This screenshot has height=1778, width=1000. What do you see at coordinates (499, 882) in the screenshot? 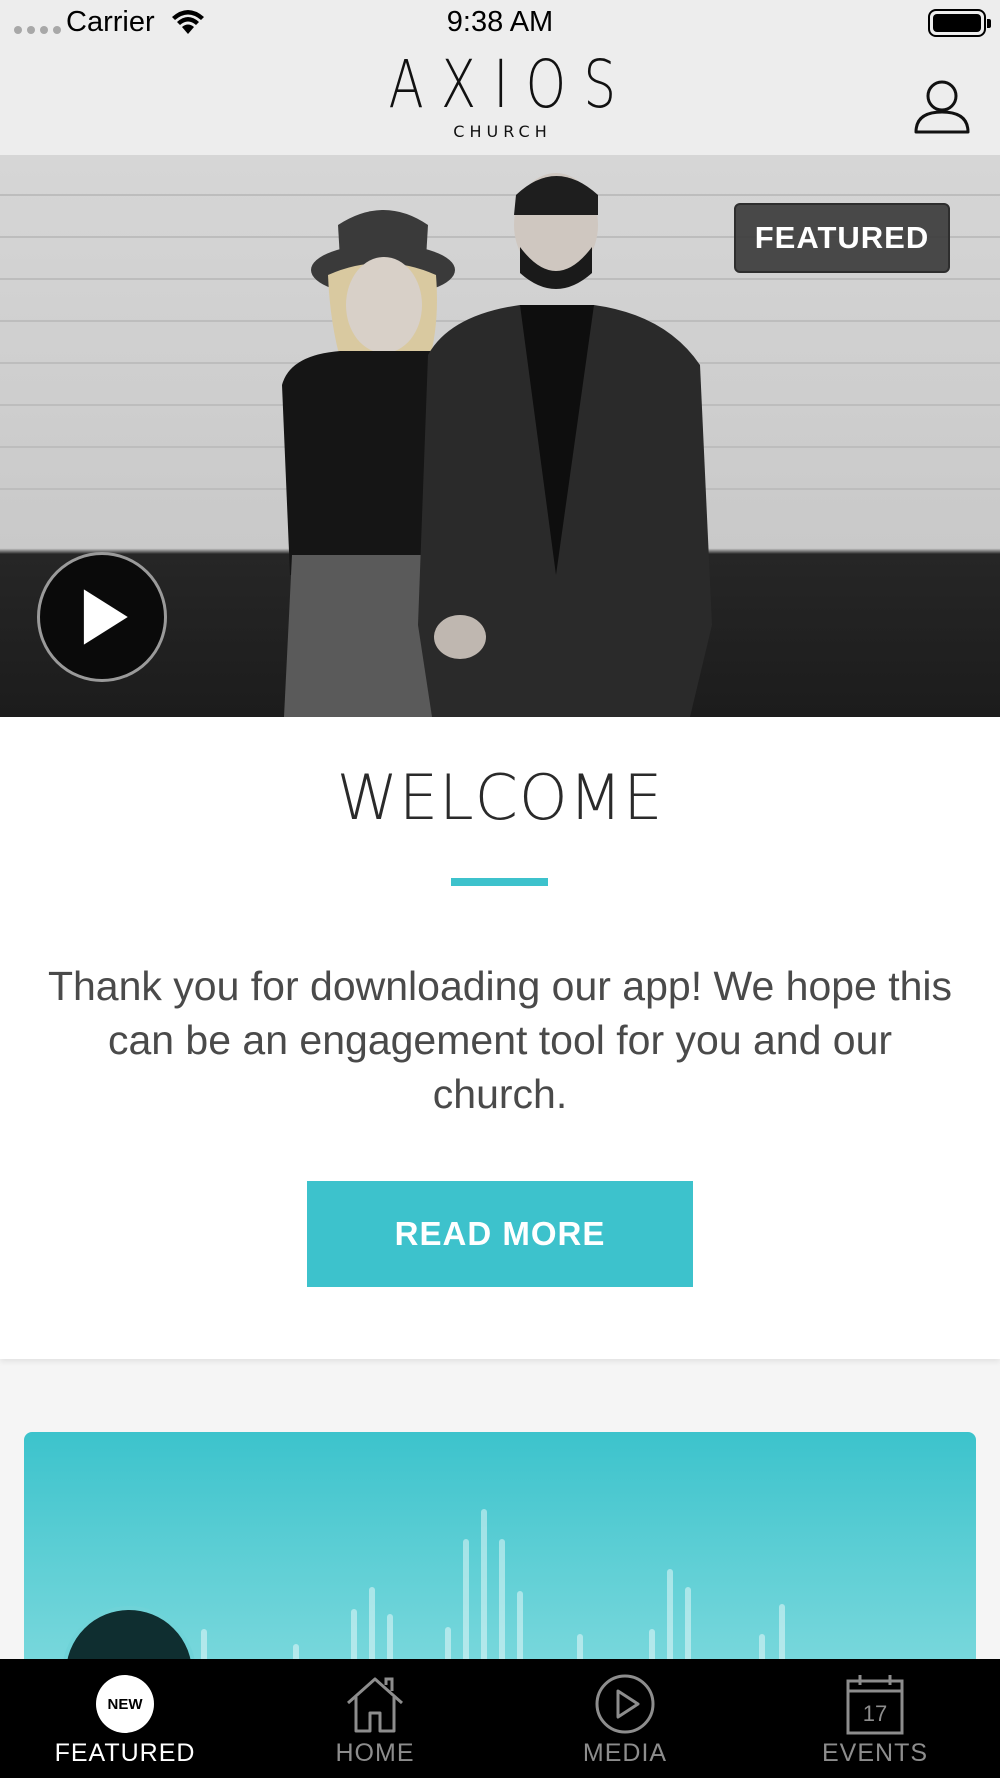
I see `title-divider` at bounding box center [499, 882].